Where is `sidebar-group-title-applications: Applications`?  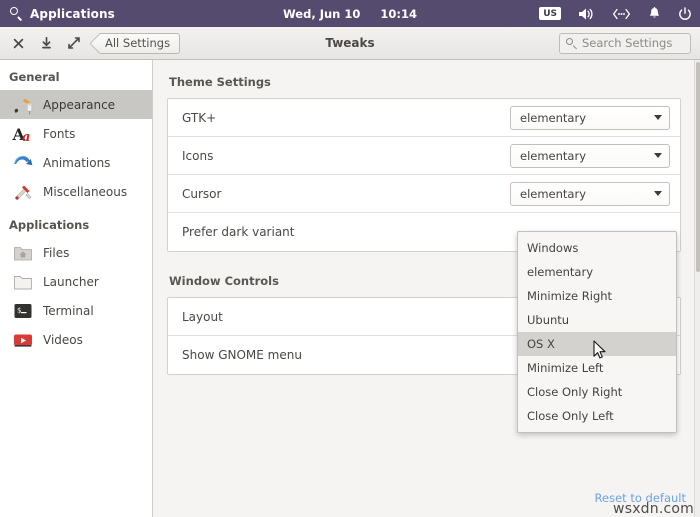
sidebar-group-title-applications: Applications is located at coordinates (49, 225).